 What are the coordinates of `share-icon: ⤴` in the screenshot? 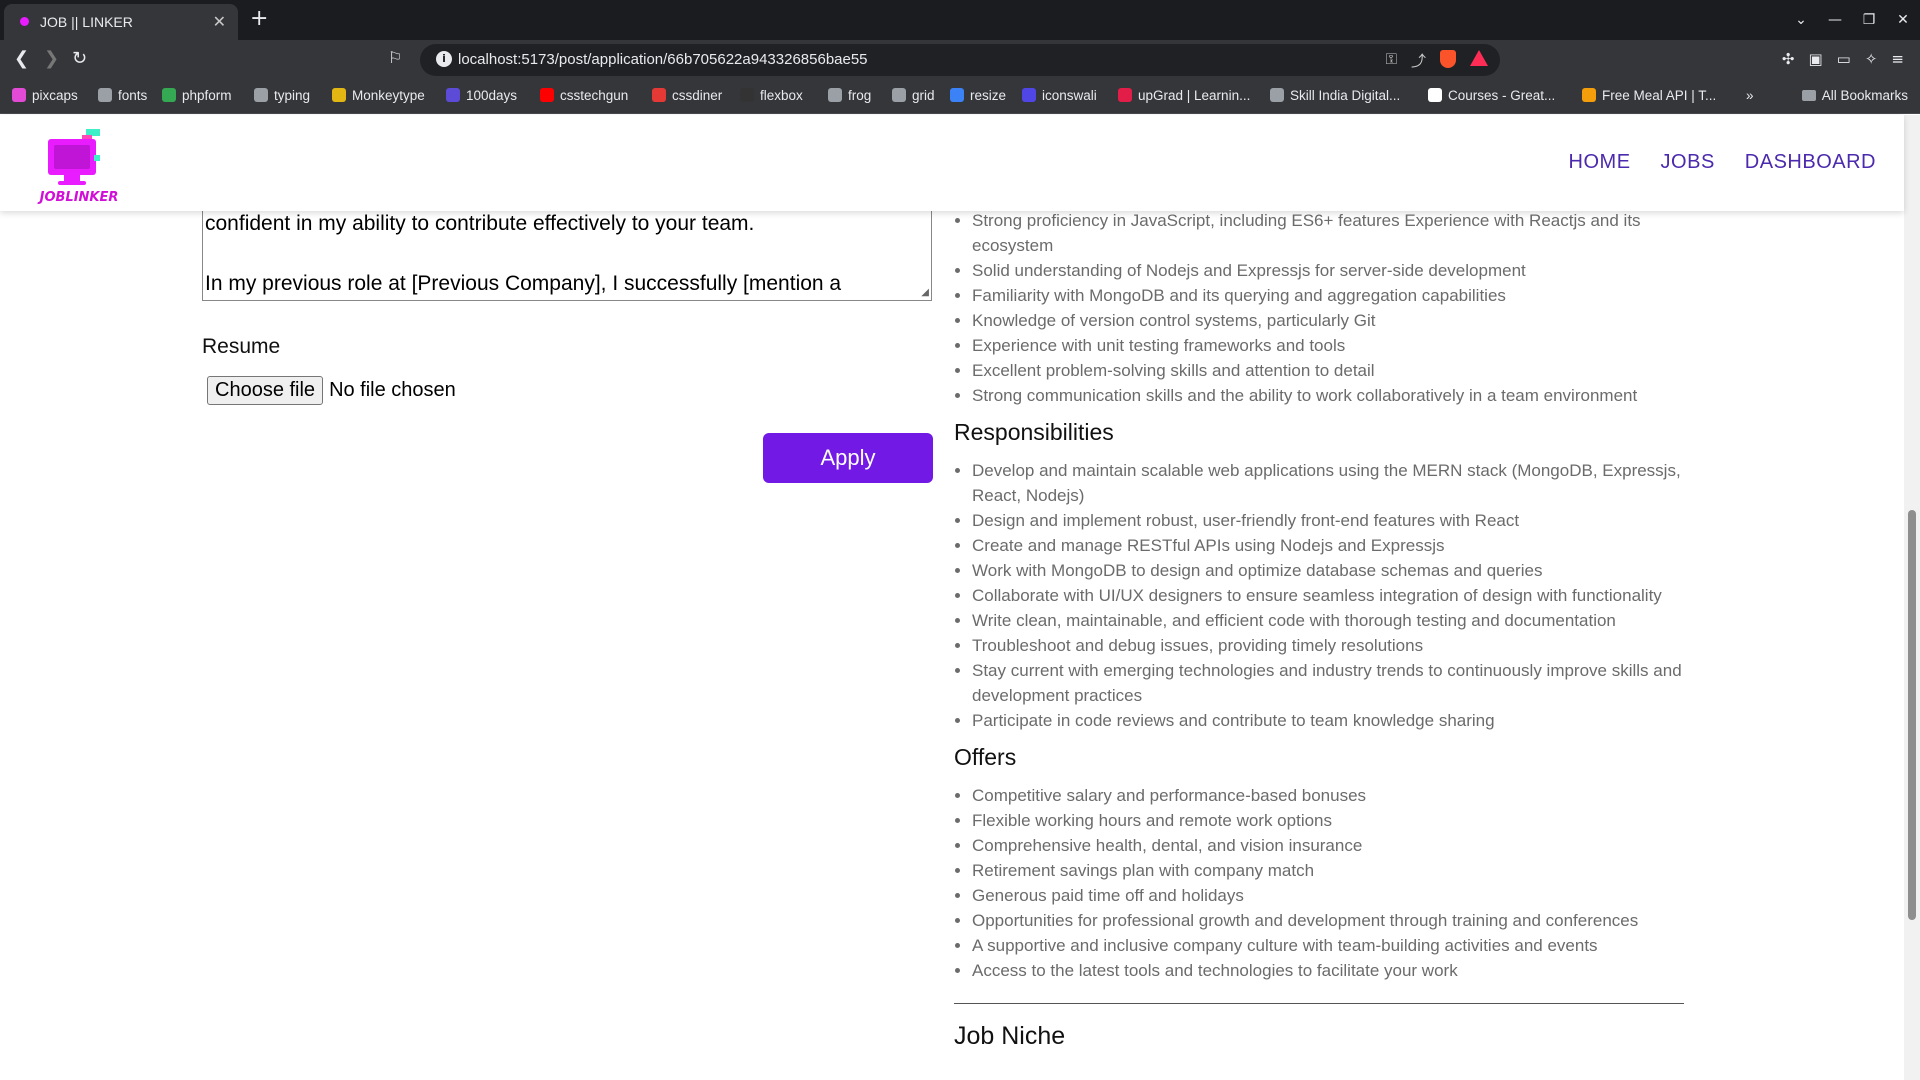 It's located at (1418, 60).